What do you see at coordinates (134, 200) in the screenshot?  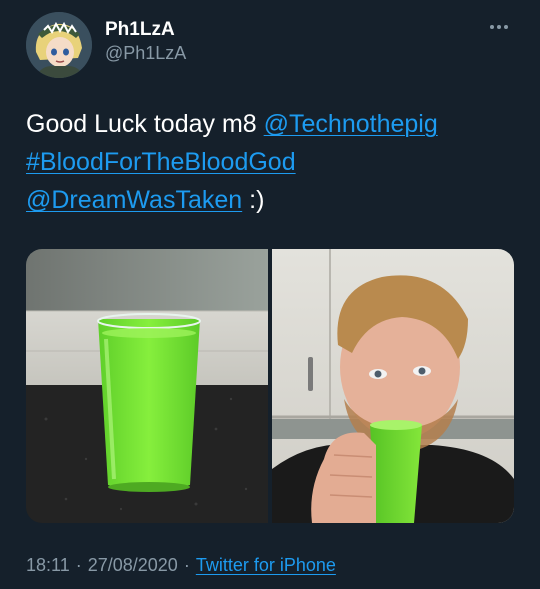 I see `mention-dreamwastaken: @DreamWasTaken` at bounding box center [134, 200].